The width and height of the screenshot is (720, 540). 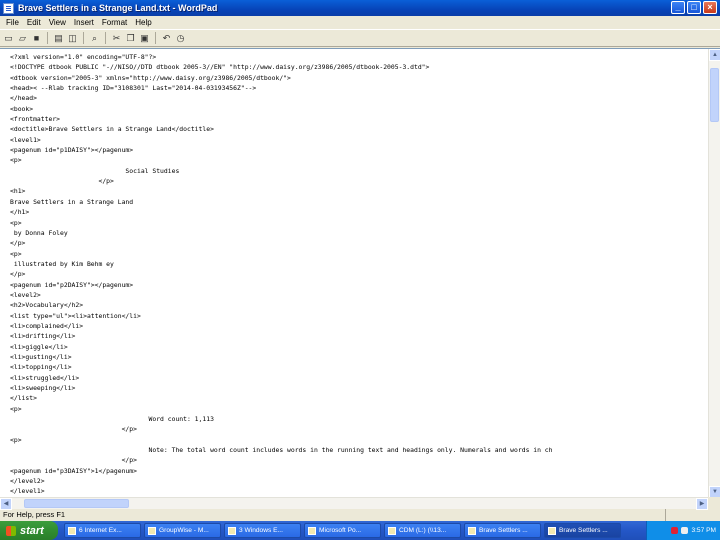 I want to click on minimize-button: _, so click(x=678, y=7).